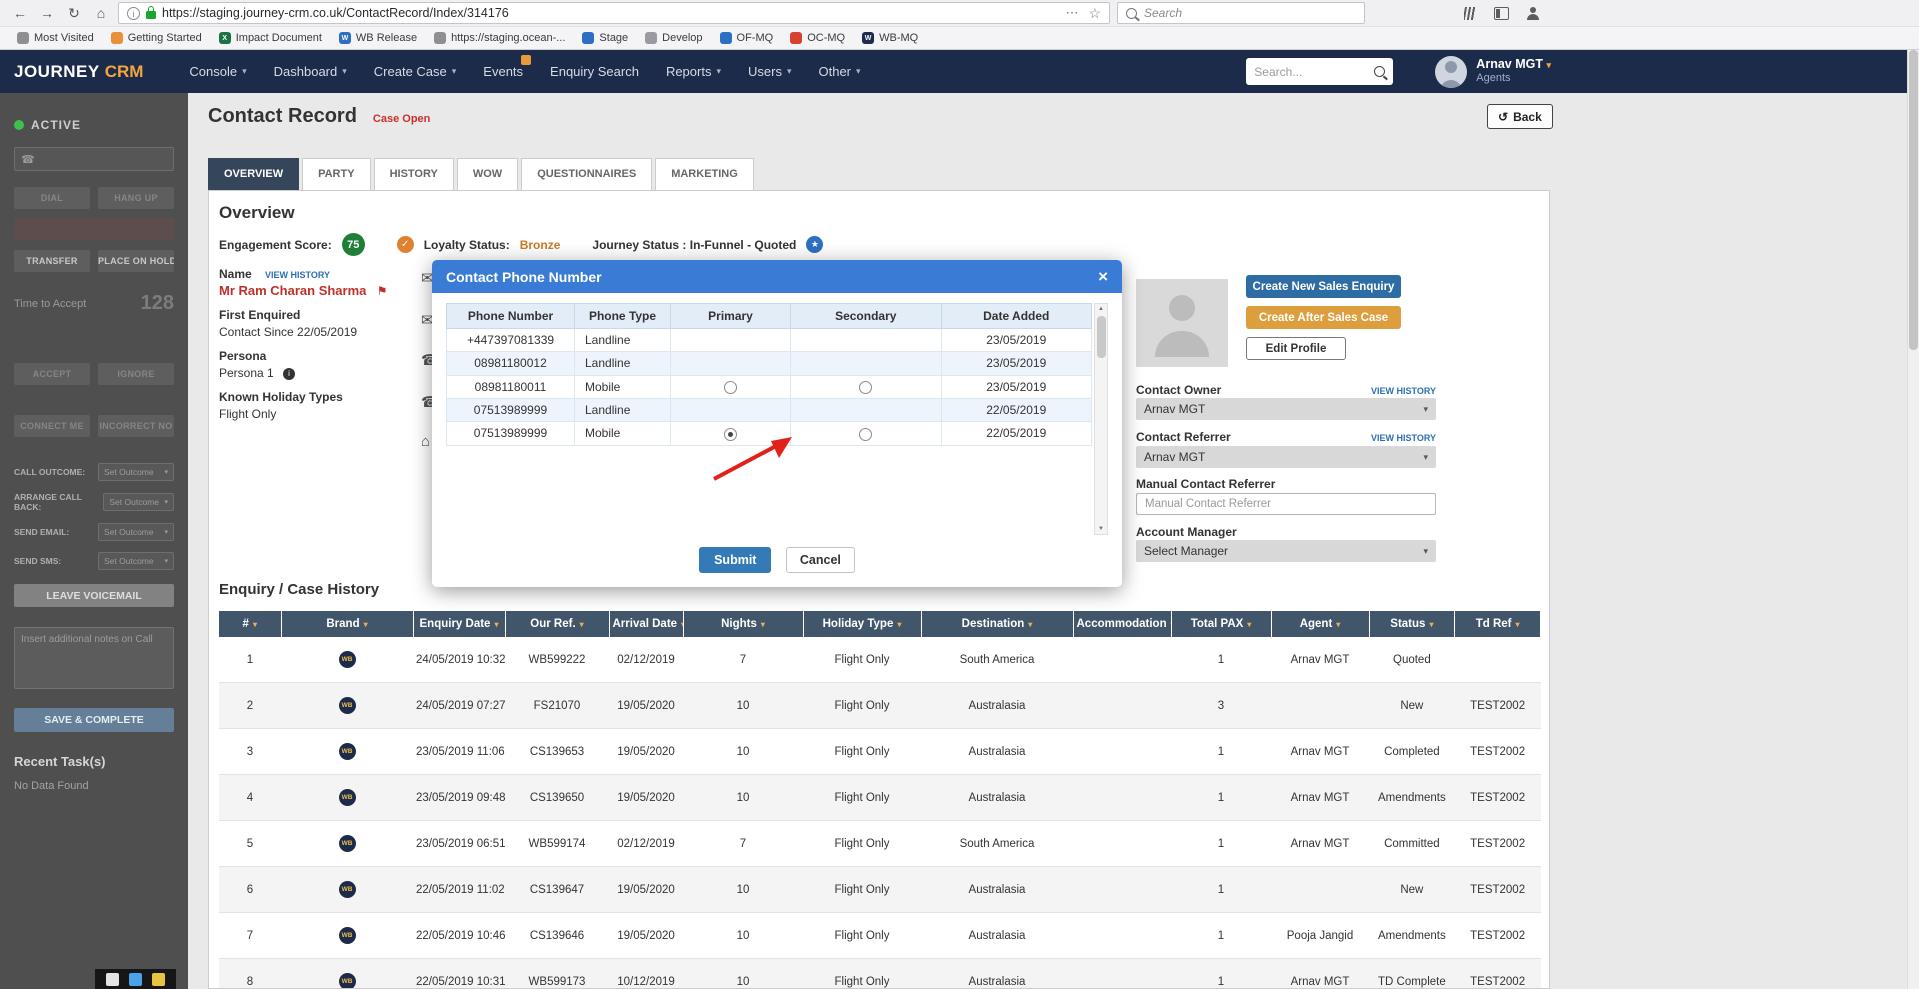  What do you see at coordinates (1101, 419) in the screenshot?
I see `modal-scrollbar: ▲ ▼` at bounding box center [1101, 419].